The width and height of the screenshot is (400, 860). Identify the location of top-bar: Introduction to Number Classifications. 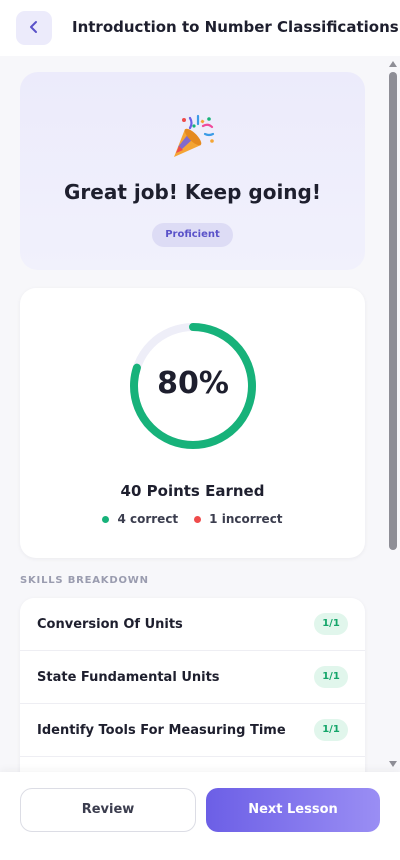
(200, 28).